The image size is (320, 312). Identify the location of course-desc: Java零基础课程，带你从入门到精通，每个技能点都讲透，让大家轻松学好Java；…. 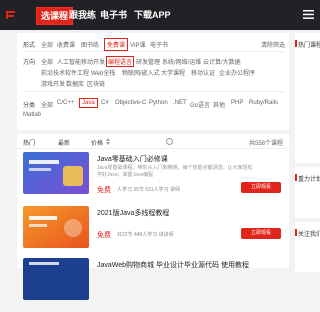
(175, 171).